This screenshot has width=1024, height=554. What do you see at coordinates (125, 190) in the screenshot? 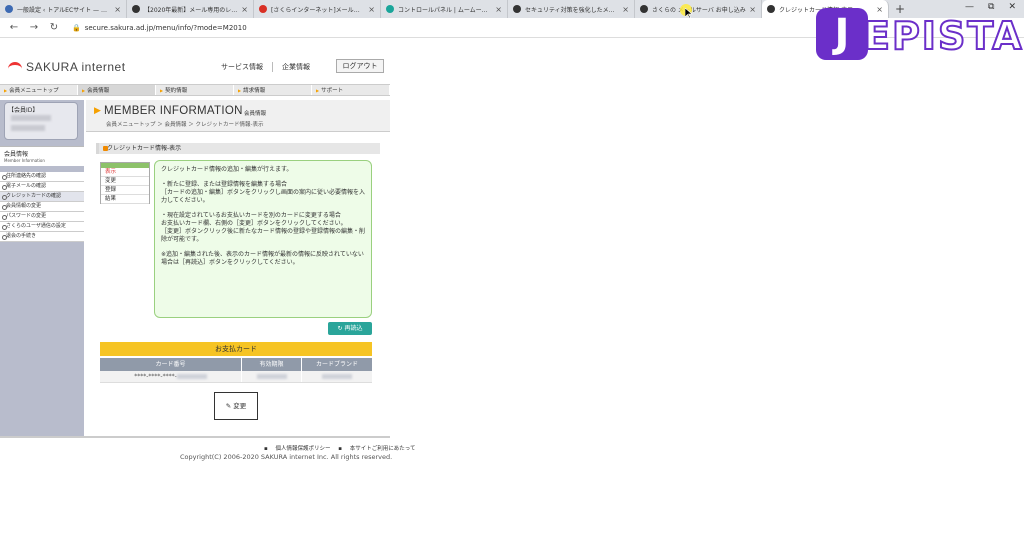
I see `step-register: 登録` at bounding box center [125, 190].